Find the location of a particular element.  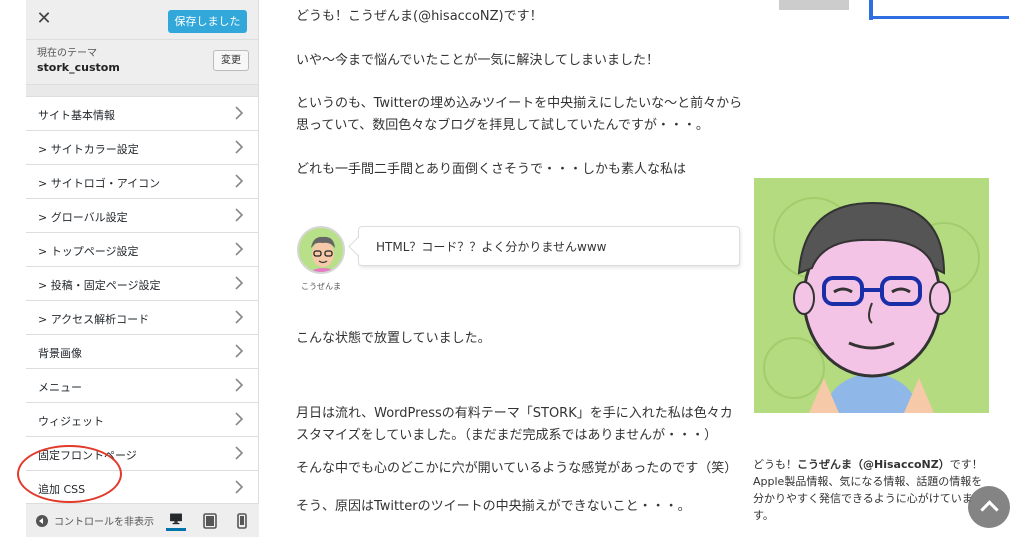

panel-footer: コントロールを非表示 is located at coordinates (142, 520).